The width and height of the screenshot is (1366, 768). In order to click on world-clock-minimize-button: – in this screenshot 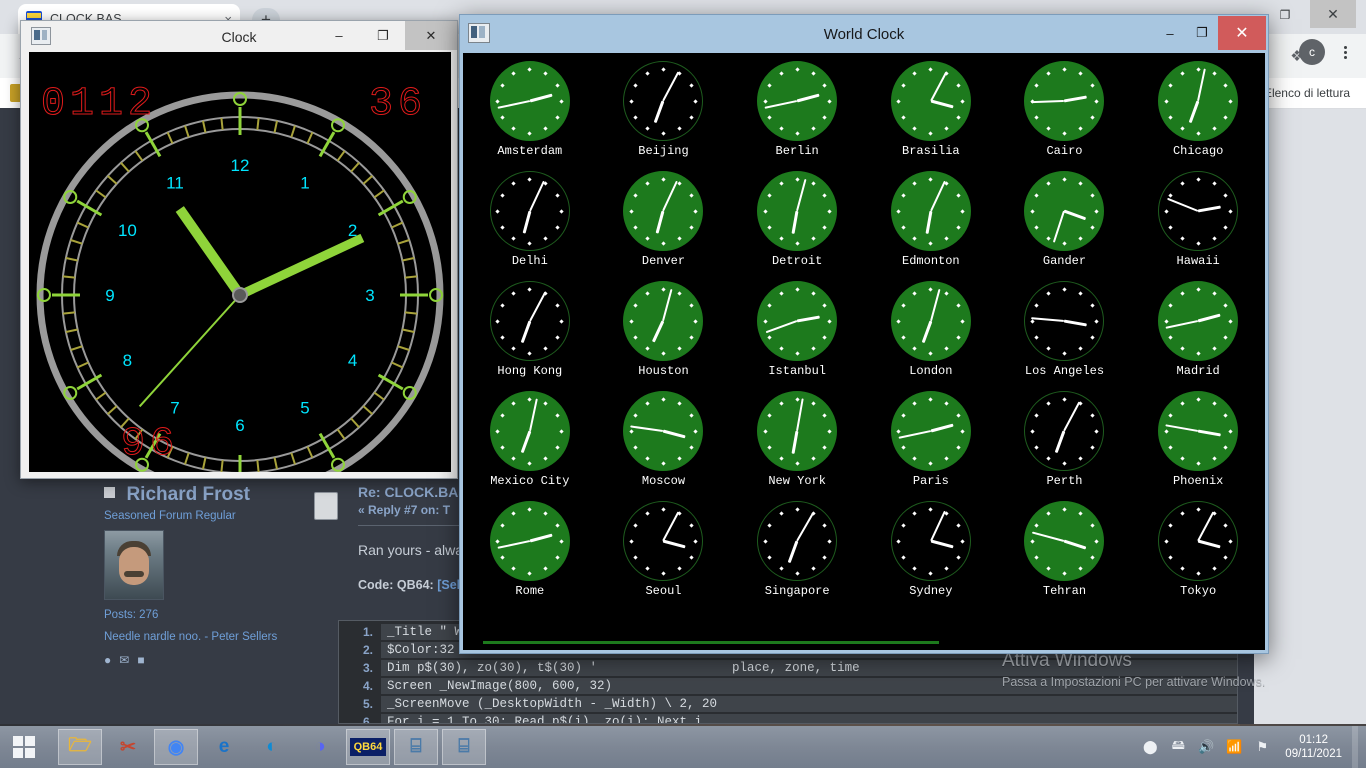, I will do `click(1170, 33)`.